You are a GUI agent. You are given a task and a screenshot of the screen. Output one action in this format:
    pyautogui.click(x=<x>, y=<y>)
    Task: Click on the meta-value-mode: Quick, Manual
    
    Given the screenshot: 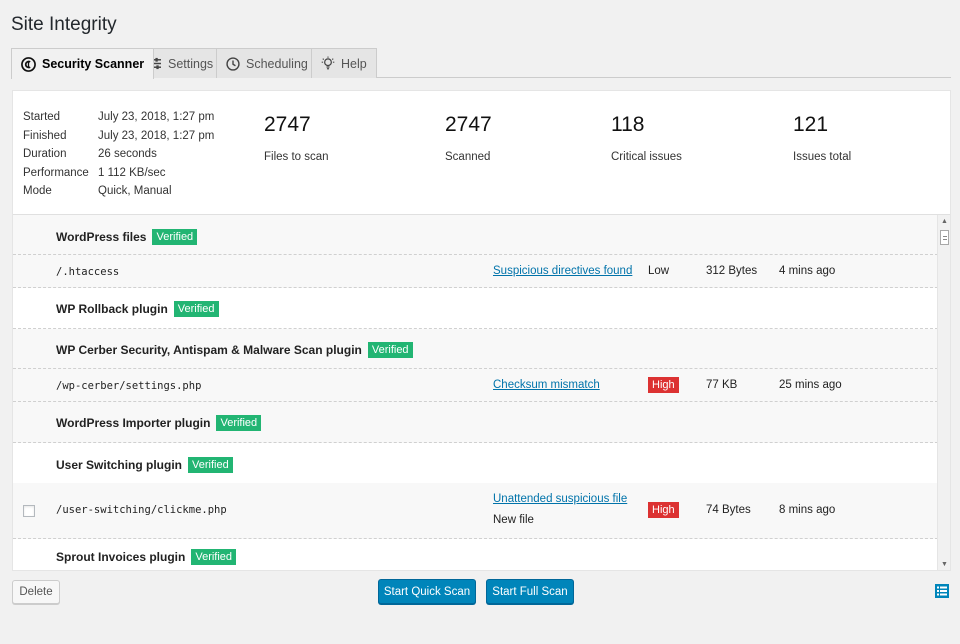 What is the action you would take?
    pyautogui.click(x=135, y=191)
    